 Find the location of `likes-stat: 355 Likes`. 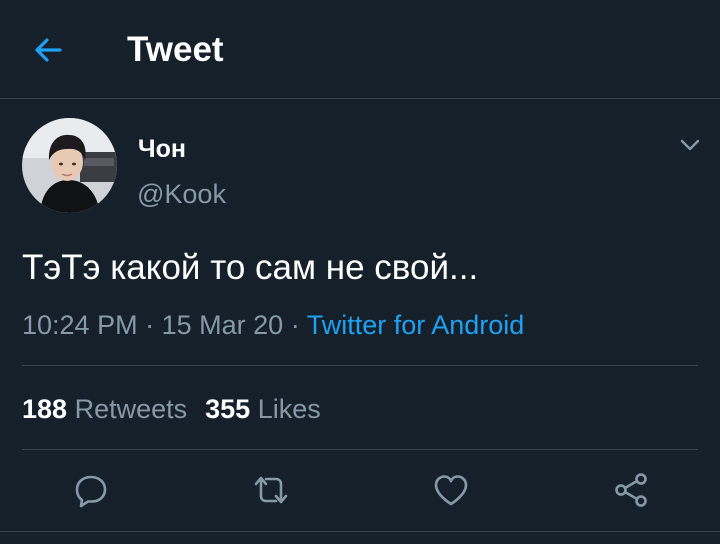

likes-stat: 355 Likes is located at coordinates (263, 409).